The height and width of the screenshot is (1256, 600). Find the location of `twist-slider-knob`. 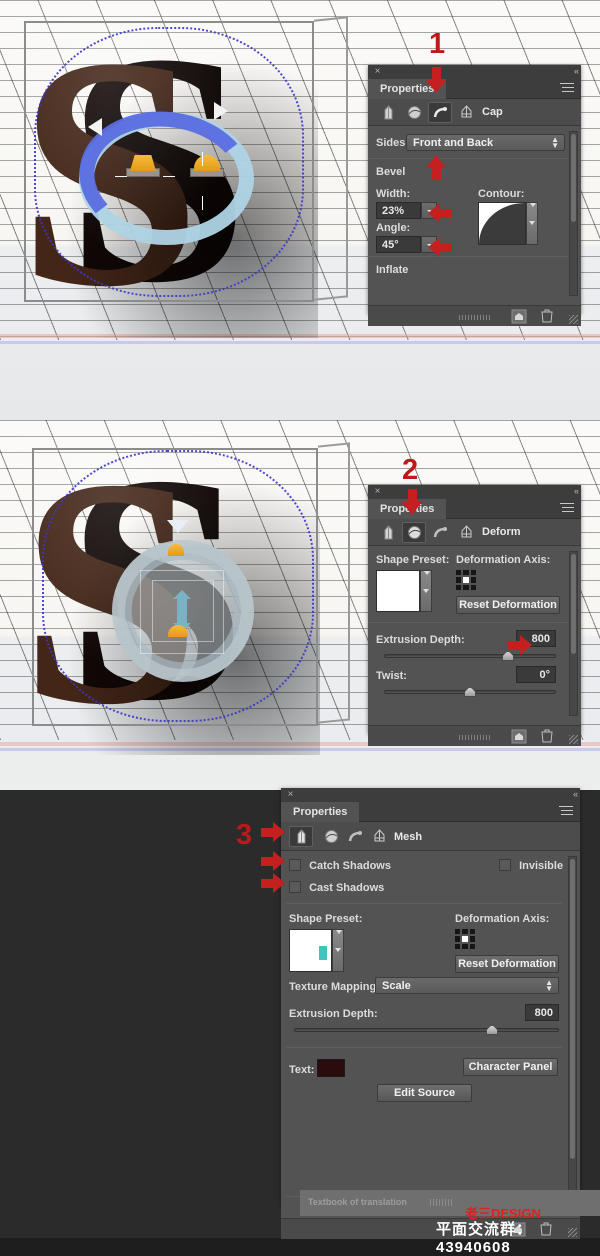

twist-slider-knob is located at coordinates (470, 692).